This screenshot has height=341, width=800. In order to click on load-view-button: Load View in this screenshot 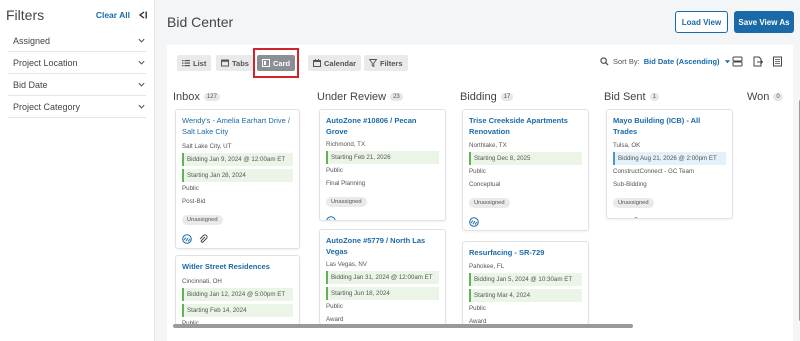, I will do `click(701, 22)`.